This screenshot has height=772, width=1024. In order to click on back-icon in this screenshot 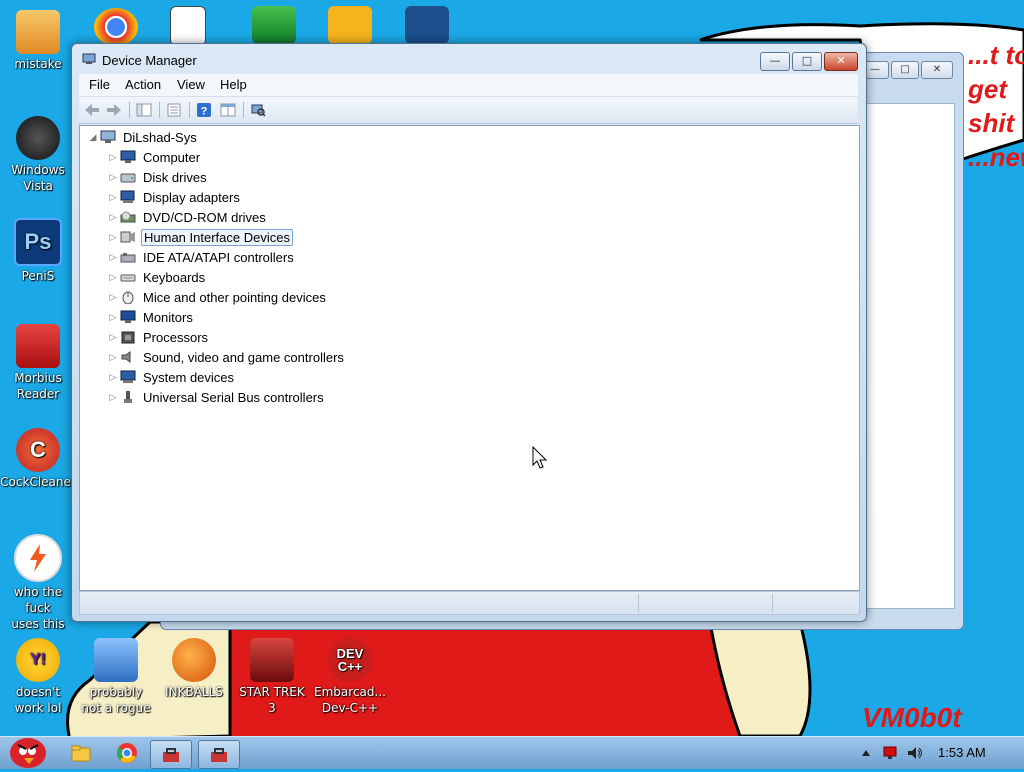, I will do `click(92, 110)`.